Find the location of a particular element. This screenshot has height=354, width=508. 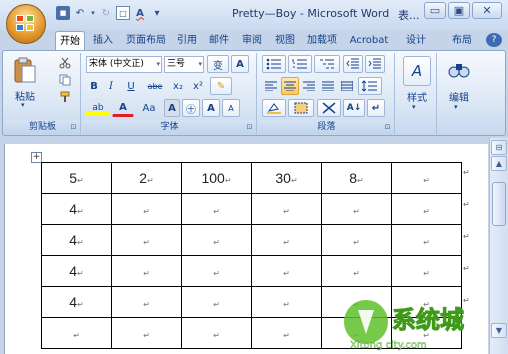

enclose-chars-button: ㊉ is located at coordinates (191, 108).